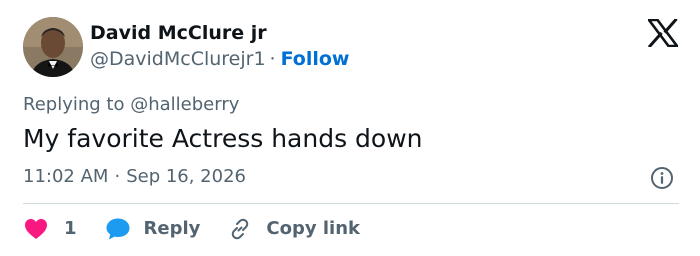 The height and width of the screenshot is (256, 700). Describe the element at coordinates (74, 104) in the screenshot. I see `reply-context-prefix: Replying to` at that location.